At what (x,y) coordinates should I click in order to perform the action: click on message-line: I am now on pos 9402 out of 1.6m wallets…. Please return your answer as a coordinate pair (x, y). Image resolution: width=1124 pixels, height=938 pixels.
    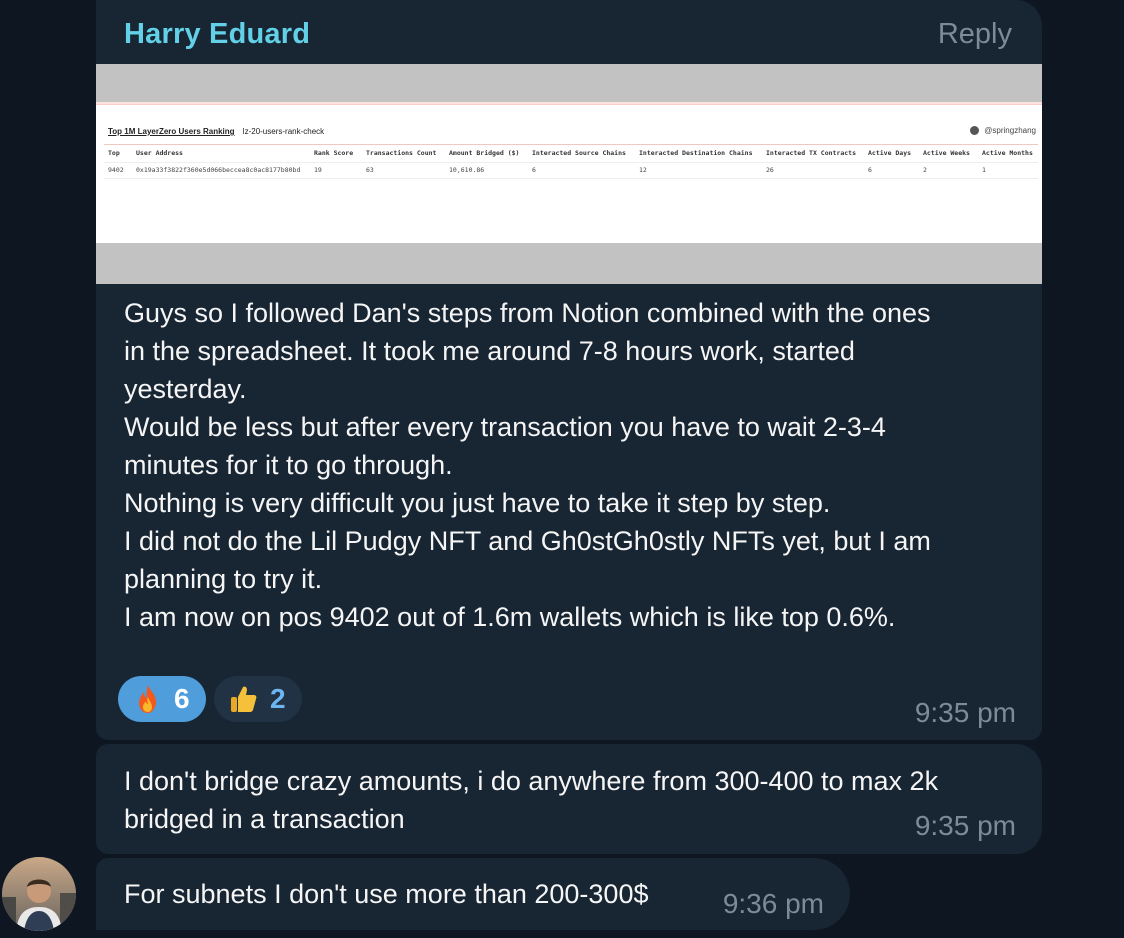
    Looking at the image, I should click on (510, 617).